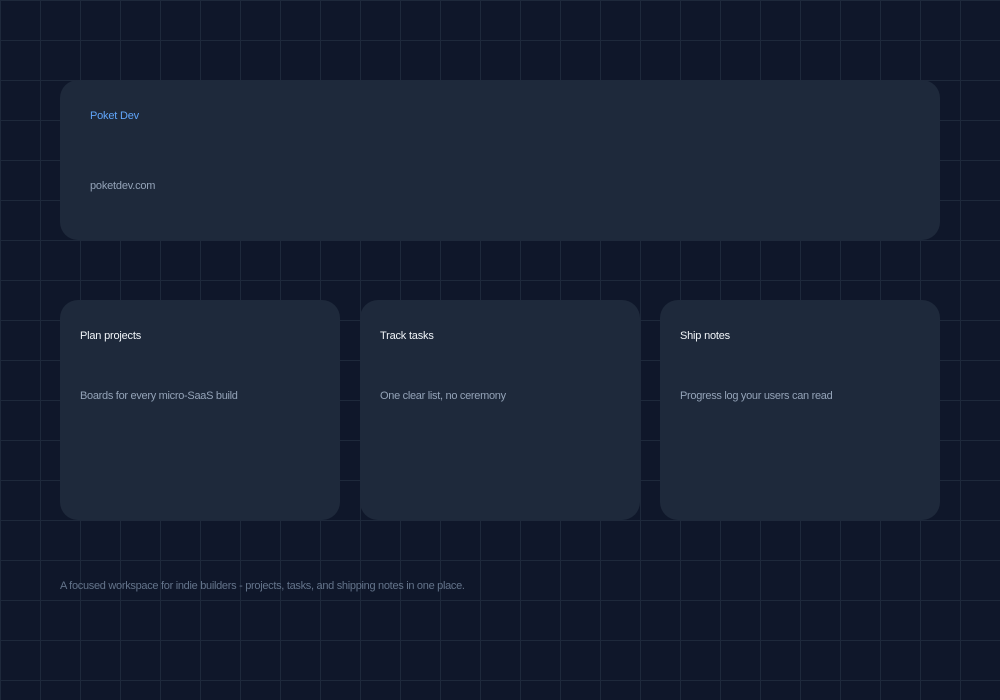  What do you see at coordinates (500, 410) in the screenshot?
I see `feature-card-track-tasks: Track tasks One clear list, no ceremony` at bounding box center [500, 410].